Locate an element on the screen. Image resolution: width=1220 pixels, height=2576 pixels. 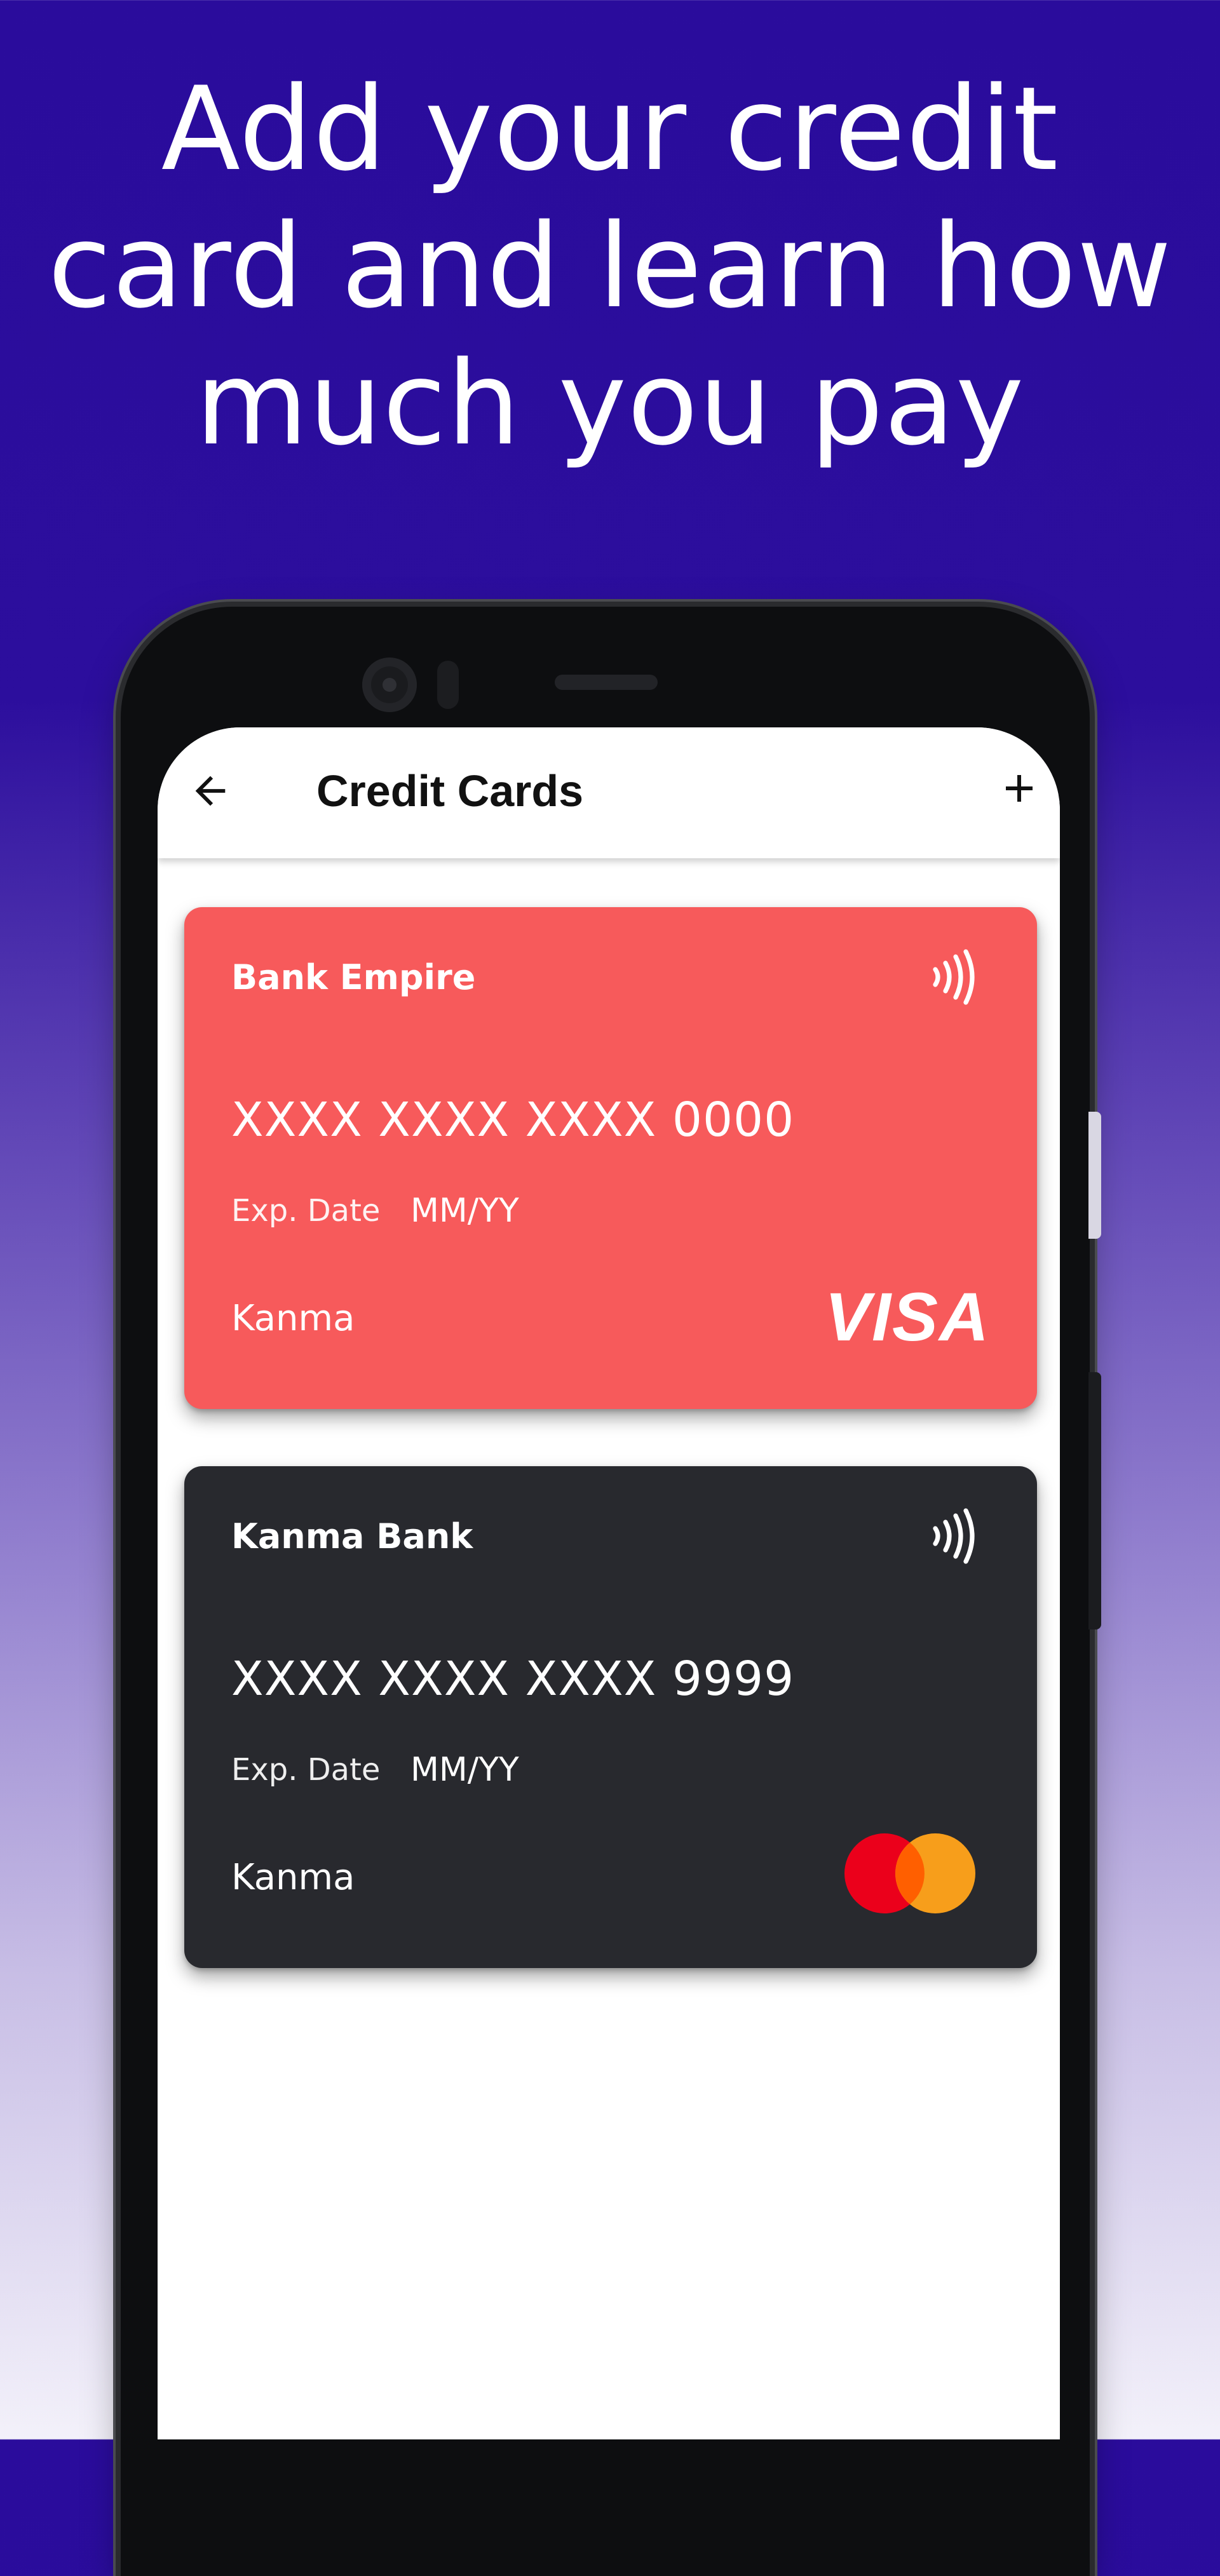
headline-line-1: Add your credit is located at coordinates (610, 129).